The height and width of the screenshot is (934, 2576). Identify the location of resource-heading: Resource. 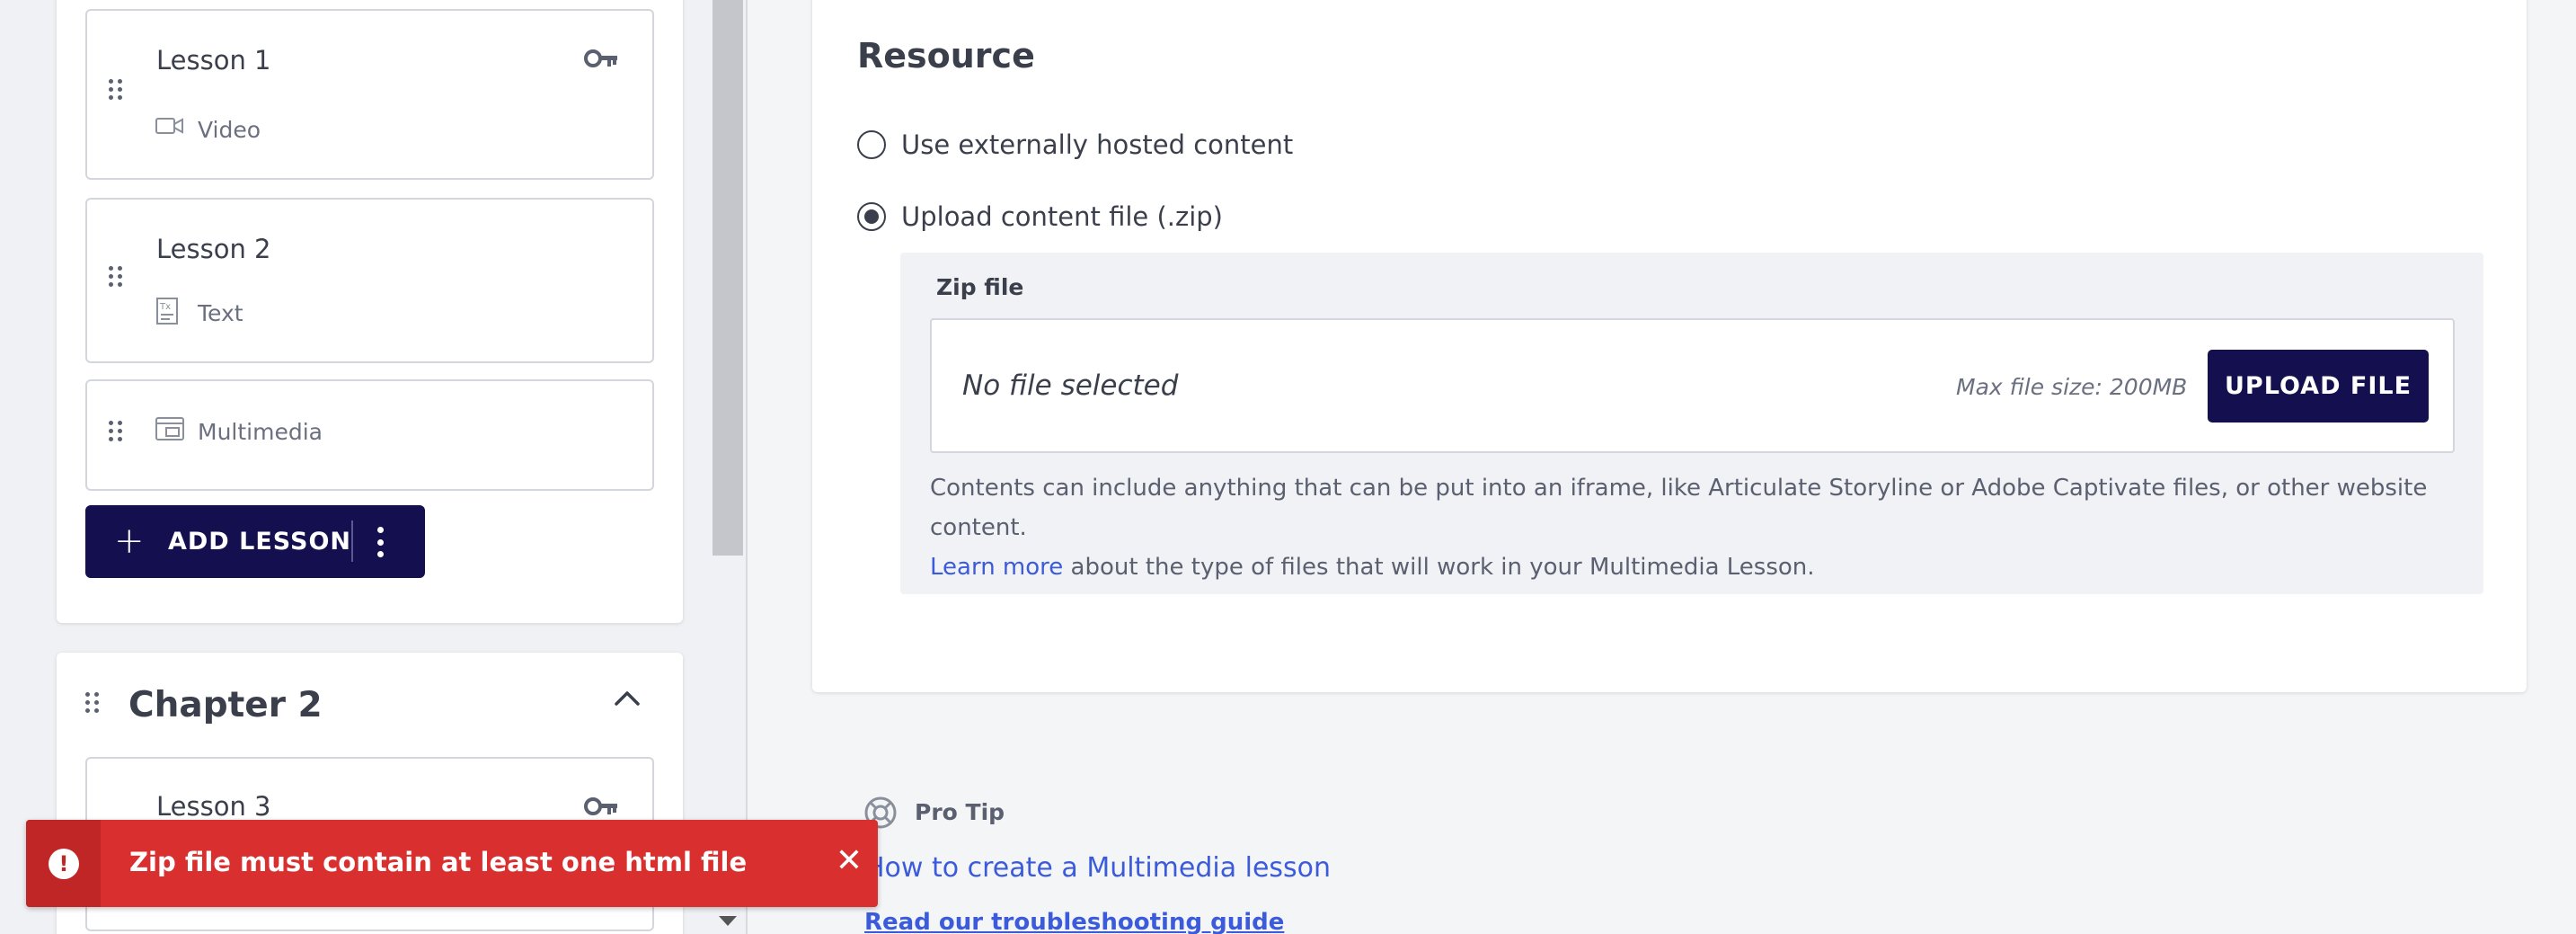
(946, 56).